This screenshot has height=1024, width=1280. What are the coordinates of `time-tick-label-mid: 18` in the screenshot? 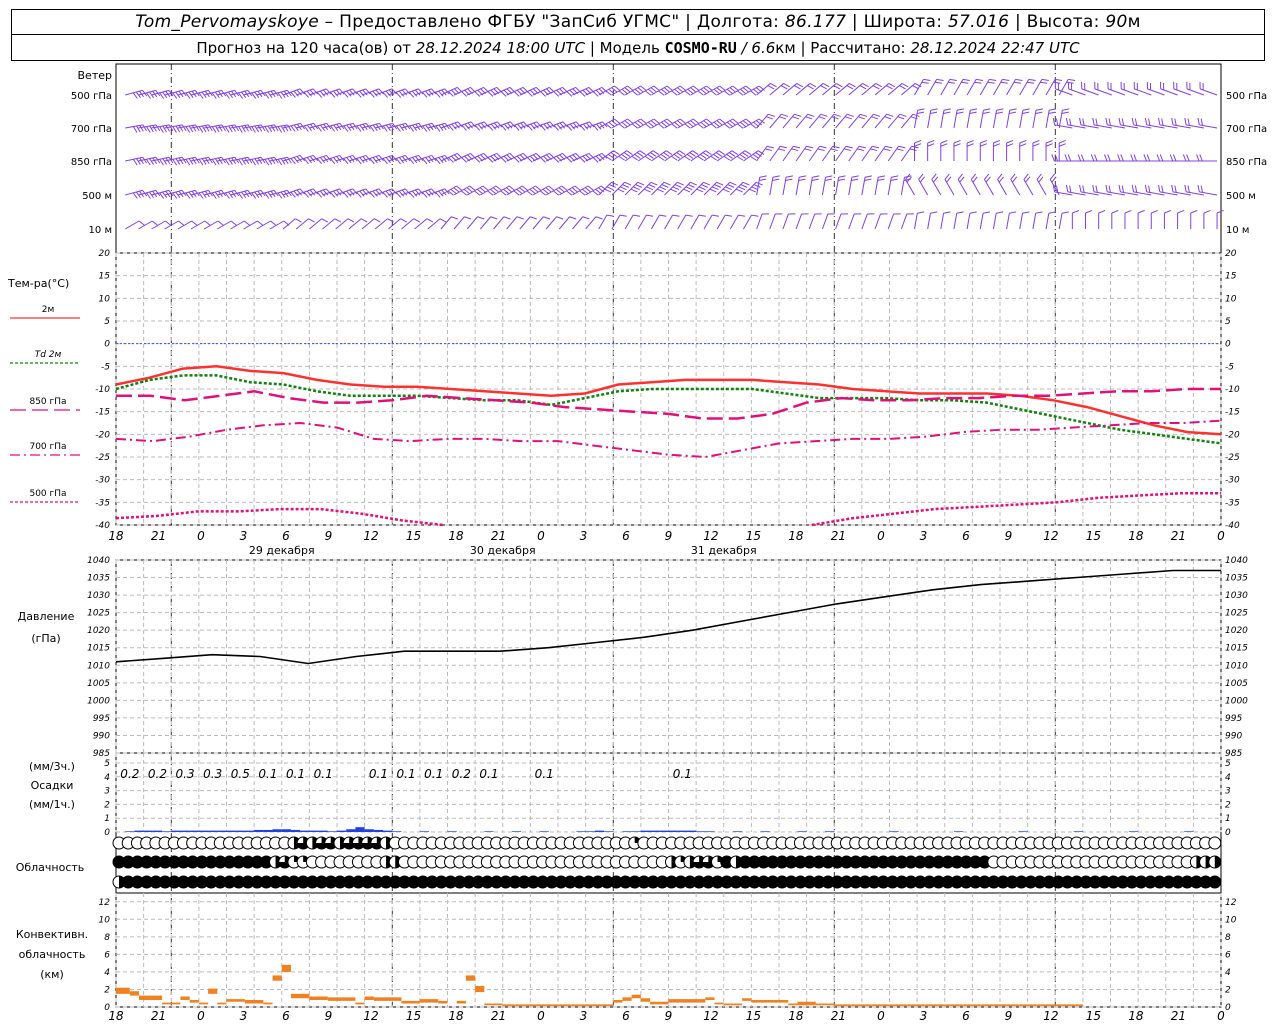 It's located at (456, 536).